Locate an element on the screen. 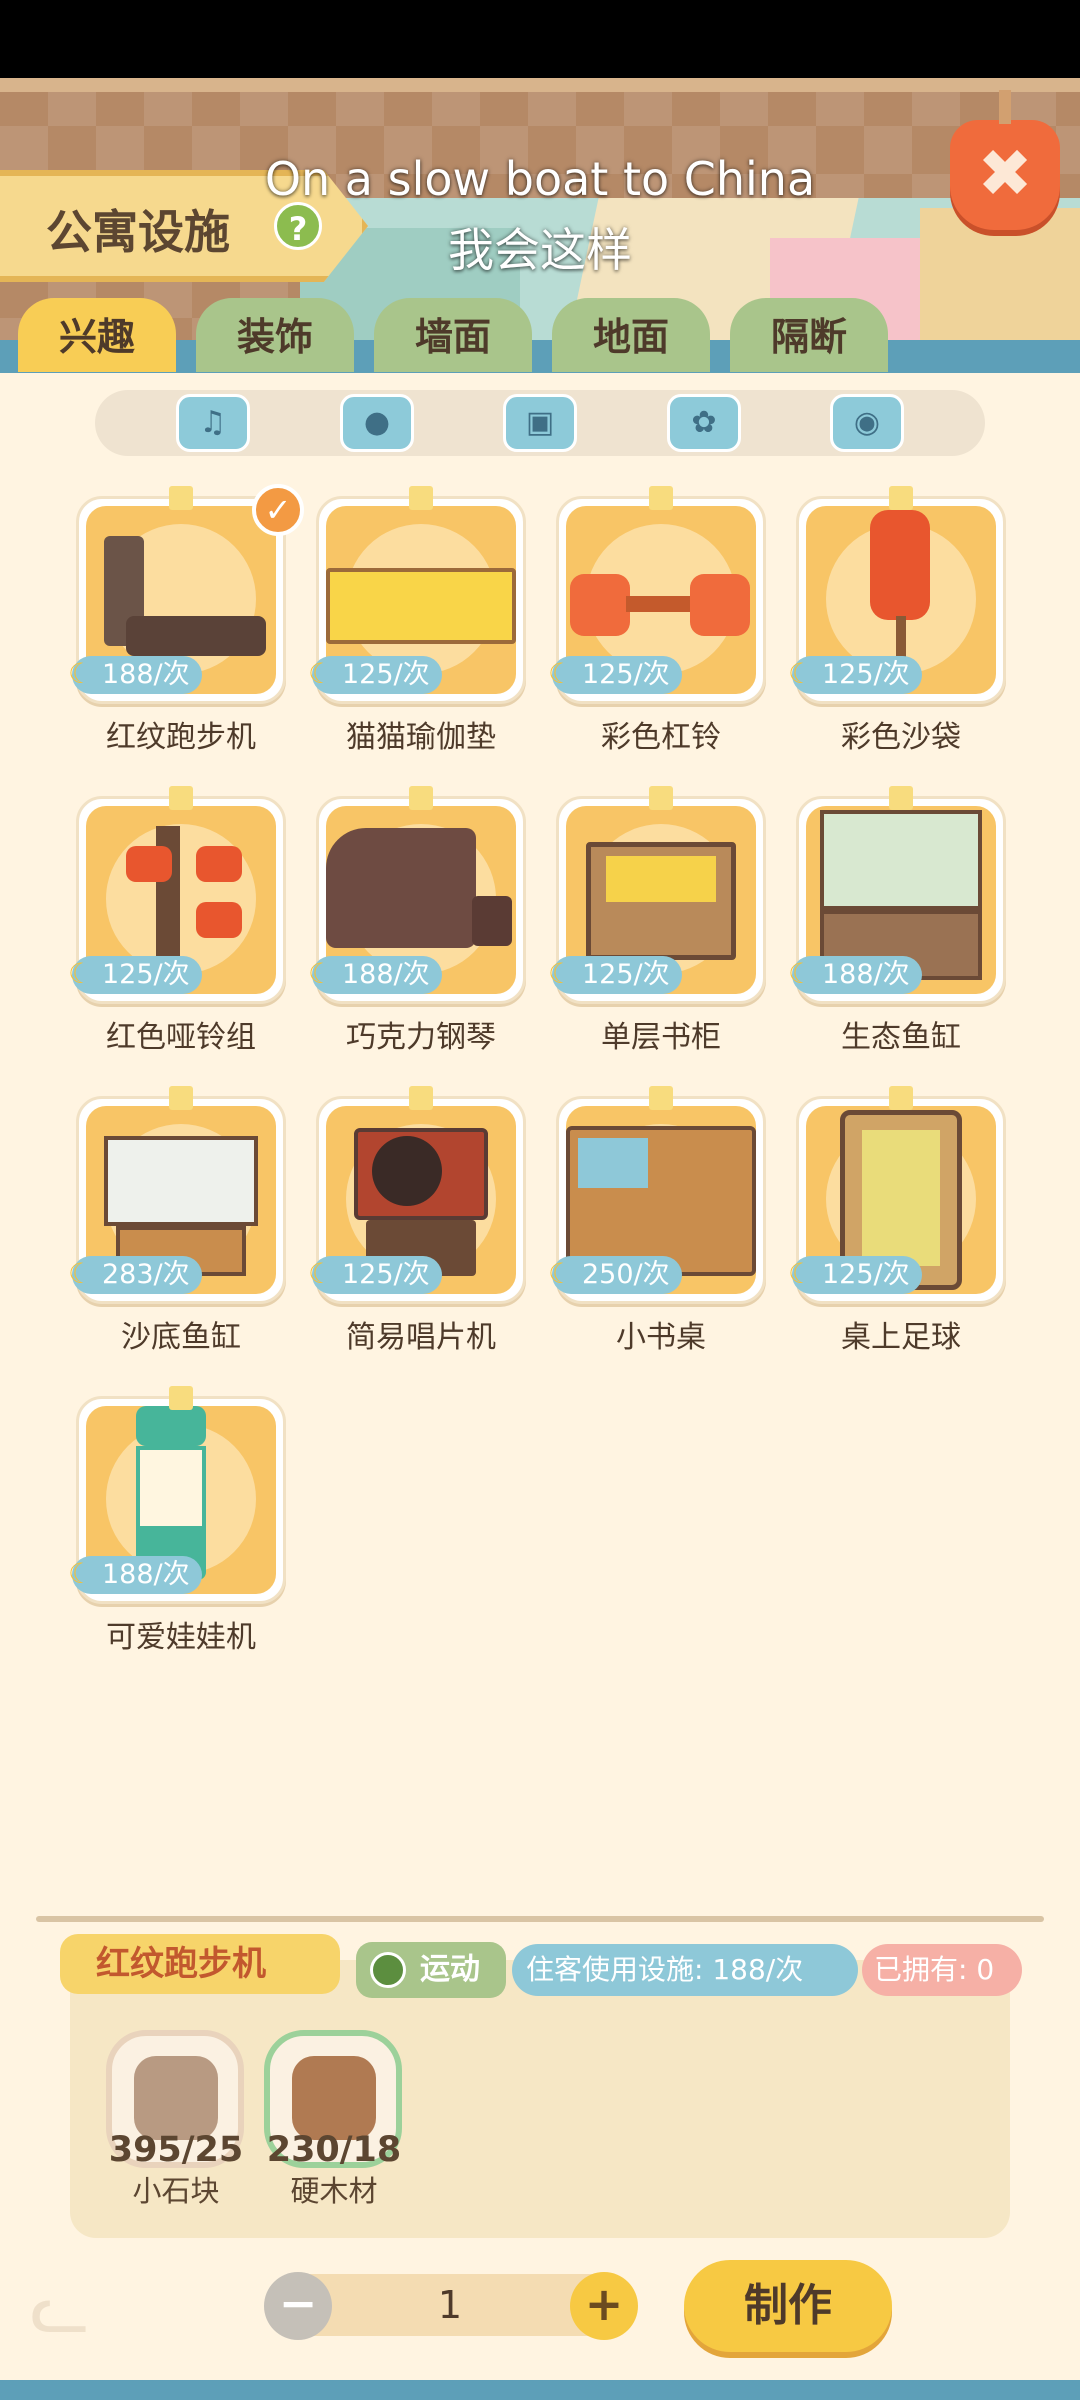 Image resolution: width=1080 pixels, height=2400 pixels. flower-icon: ✿ is located at coordinates (704, 423).